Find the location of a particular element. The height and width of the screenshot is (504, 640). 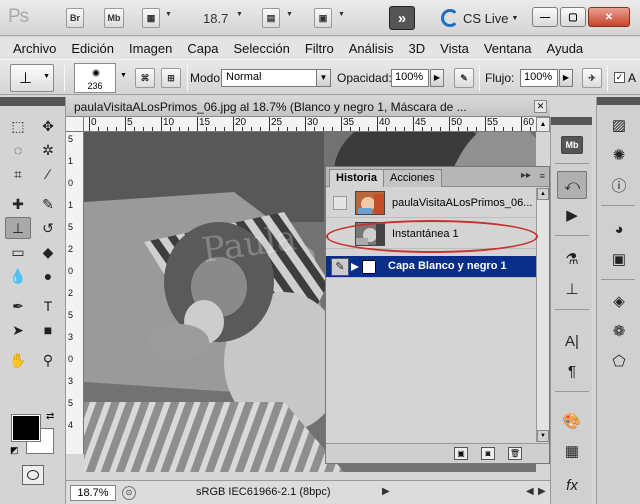

history-panel-button: ⤺ is located at coordinates (572, 185).